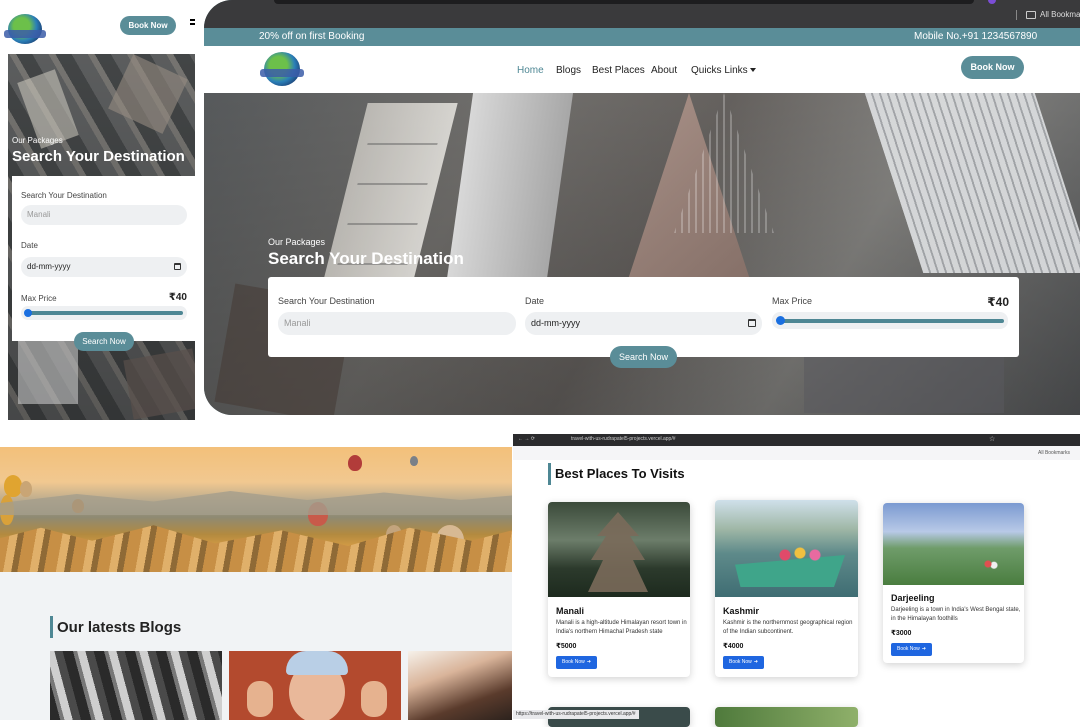 Image resolution: width=1080 pixels, height=727 pixels. What do you see at coordinates (530, 70) in the screenshot?
I see `nav-home: Home` at bounding box center [530, 70].